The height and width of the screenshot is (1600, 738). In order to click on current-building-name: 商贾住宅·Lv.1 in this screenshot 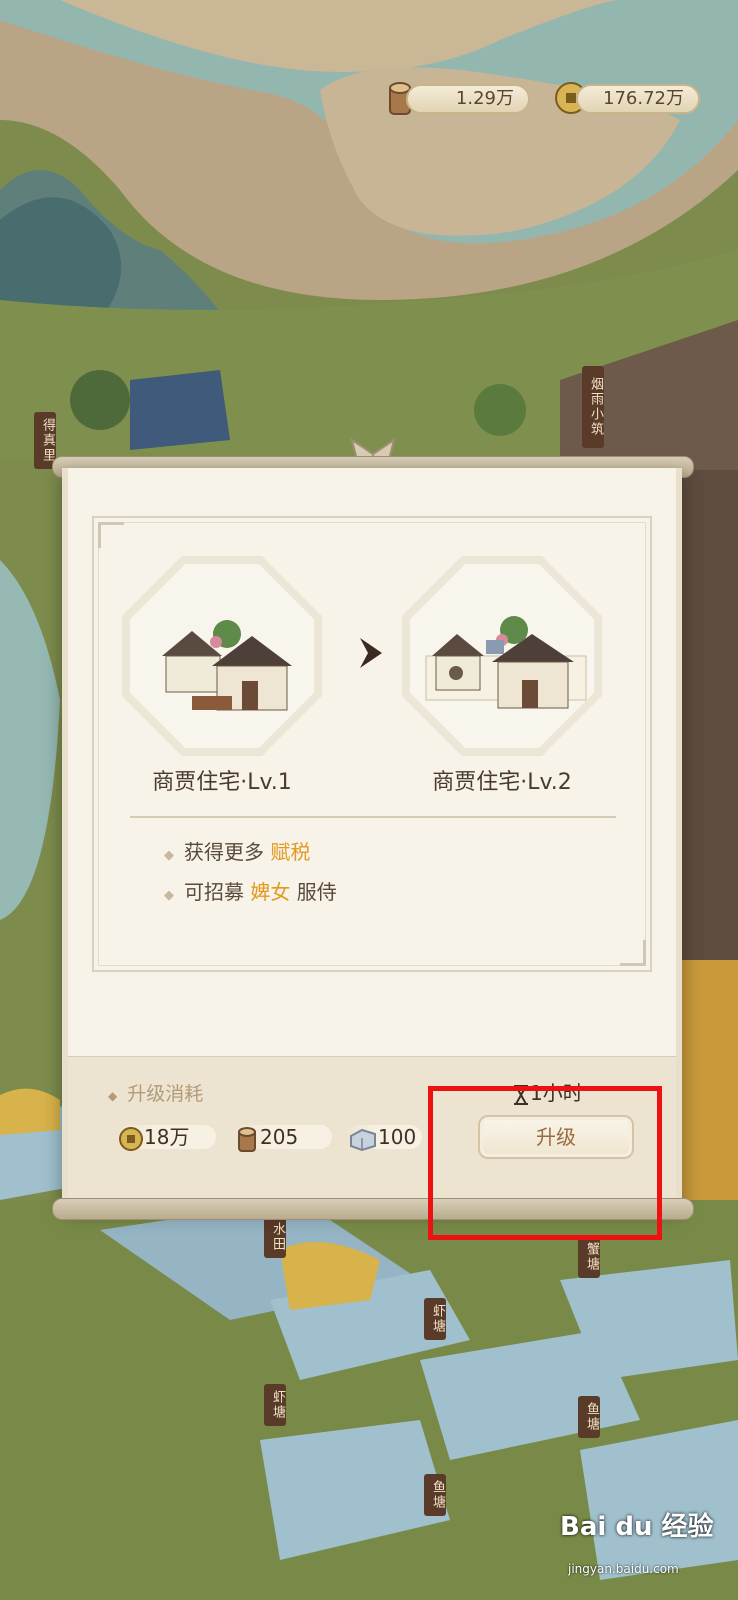, I will do `click(222, 782)`.